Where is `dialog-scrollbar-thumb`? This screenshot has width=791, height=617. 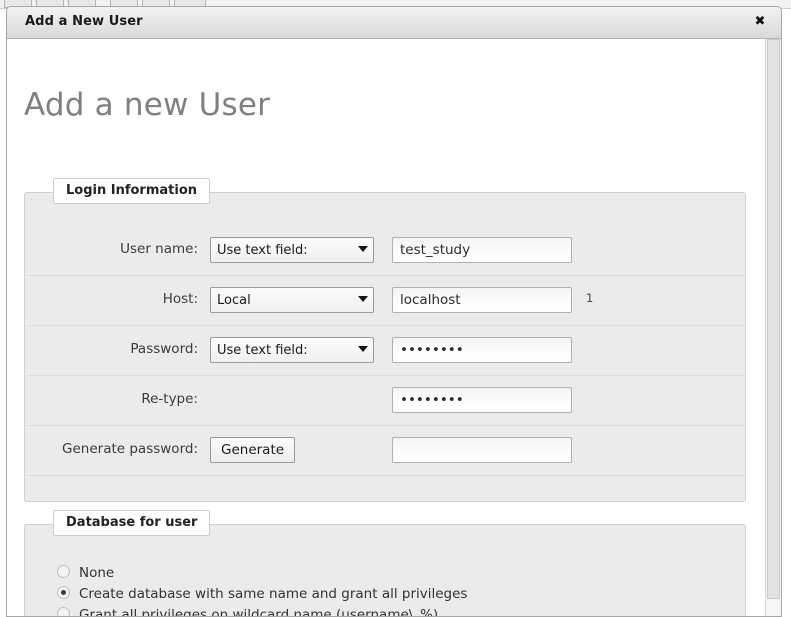 dialog-scrollbar-thumb is located at coordinates (773, 319).